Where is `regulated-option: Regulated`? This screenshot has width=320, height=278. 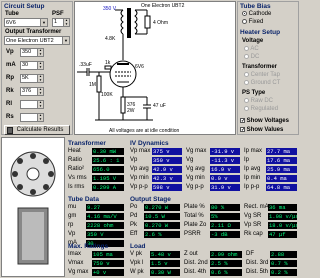
regulated-option: Regulated is located at coordinates (261, 109).